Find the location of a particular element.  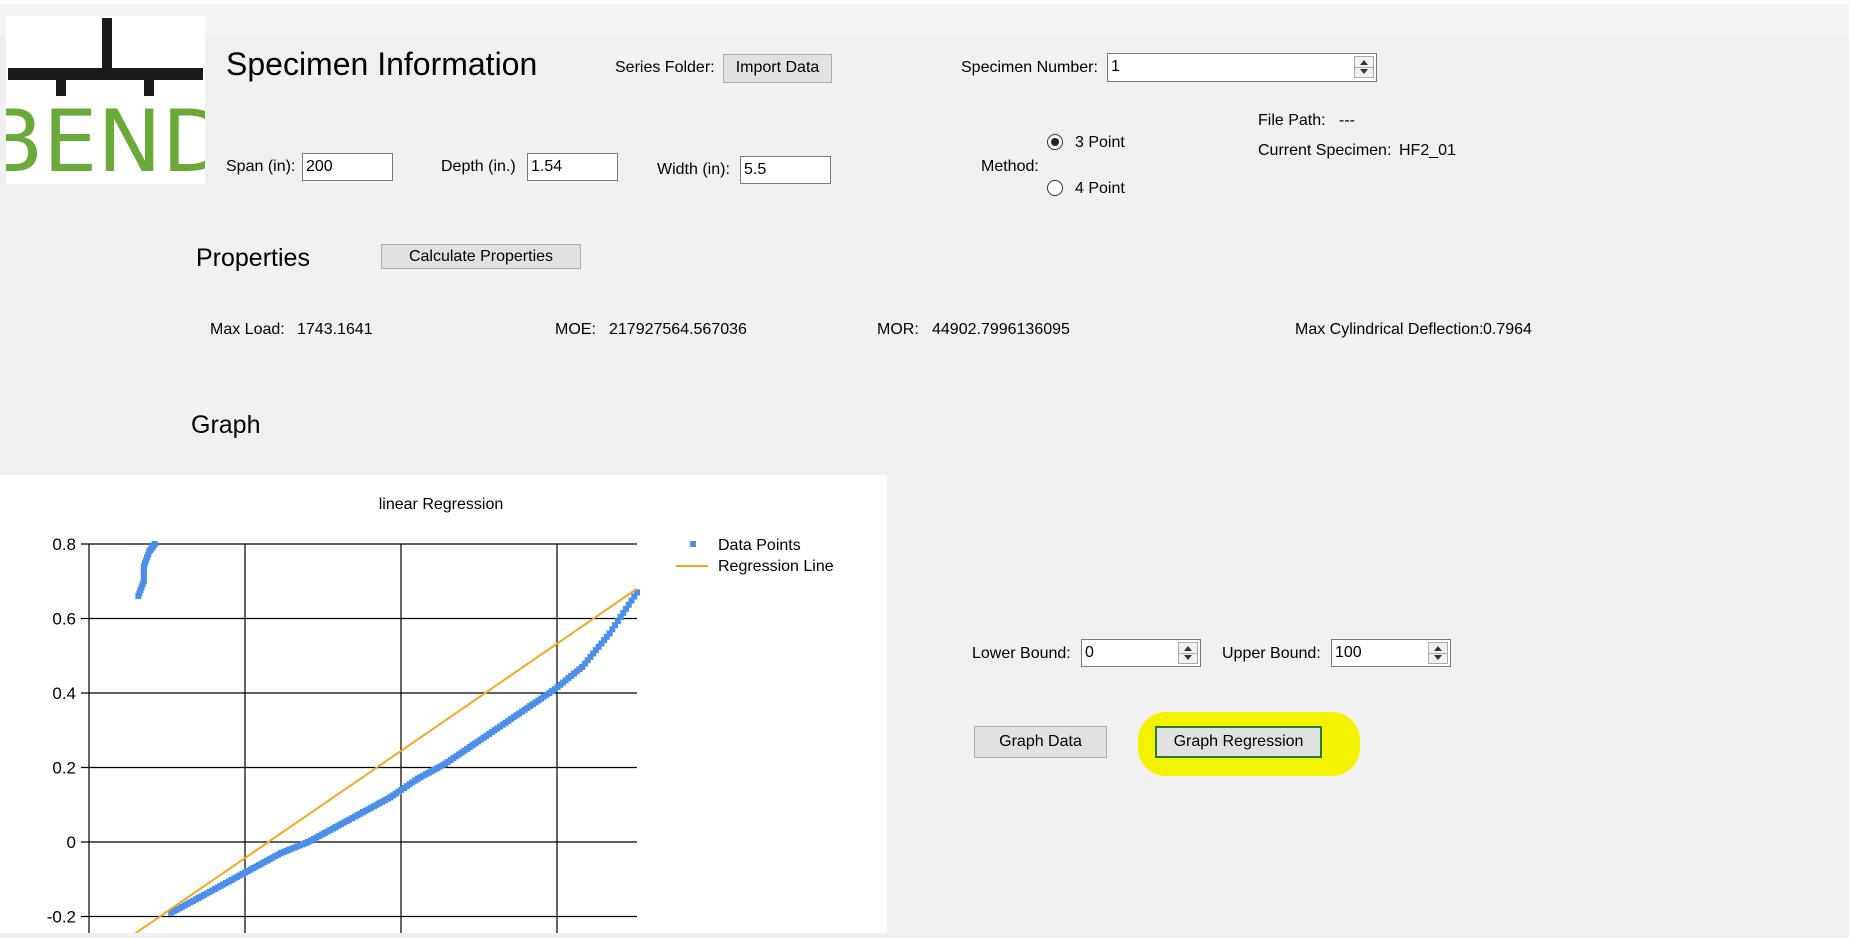

series-folder-label: Series Folder: is located at coordinates (665, 67).